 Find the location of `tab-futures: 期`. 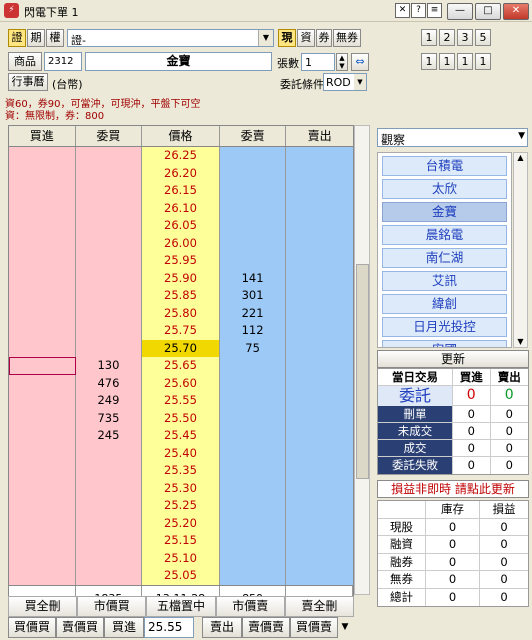

tab-futures: 期 is located at coordinates (36, 38).